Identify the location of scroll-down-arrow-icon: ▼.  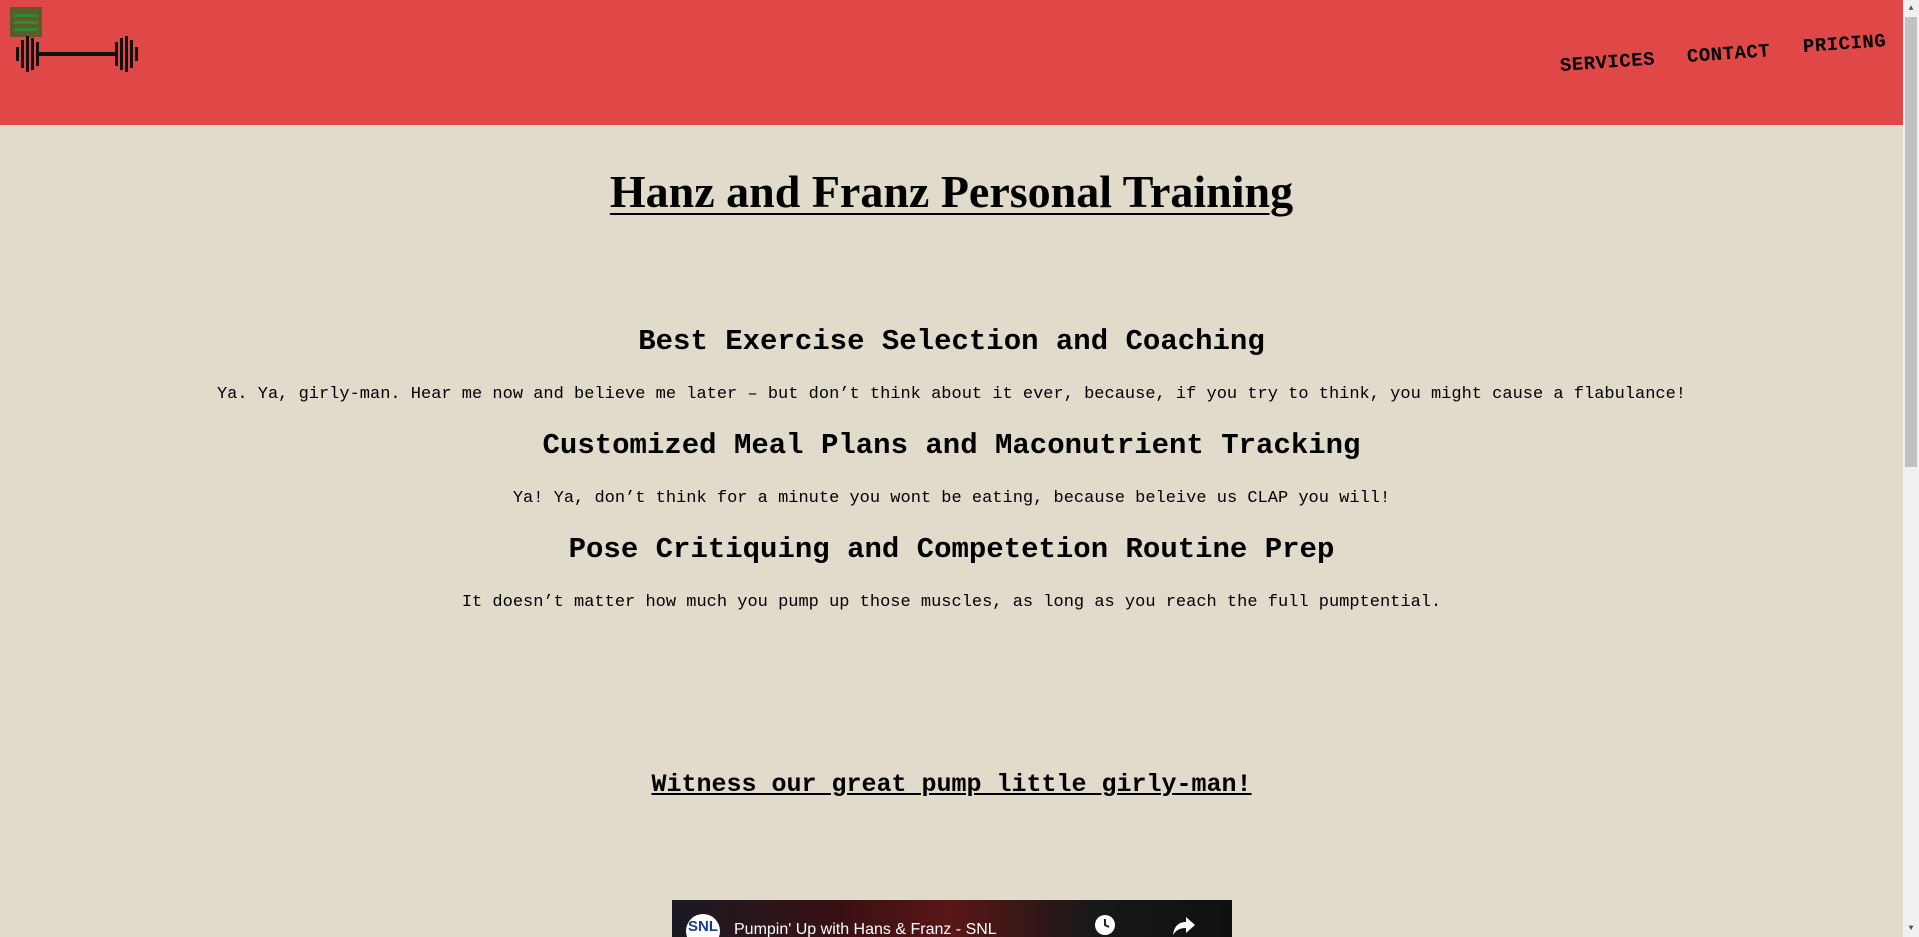
(1911, 928).